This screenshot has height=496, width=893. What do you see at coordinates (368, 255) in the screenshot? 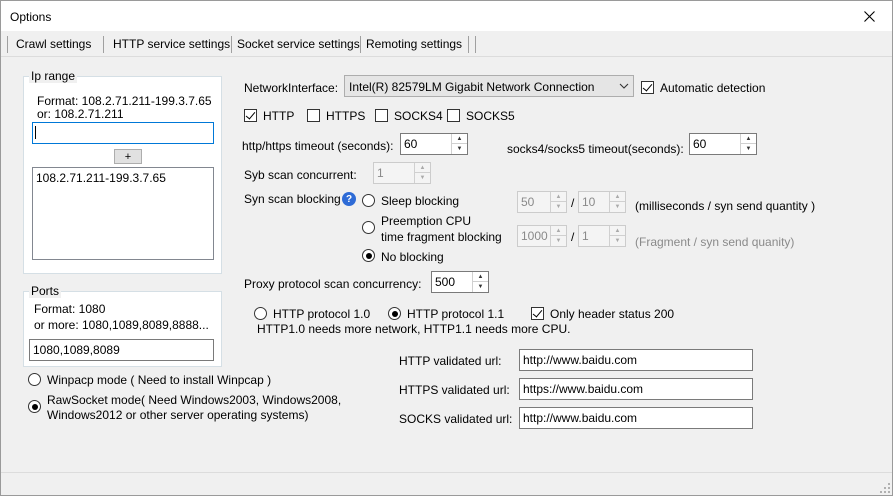
I see `no-blocking-radio` at bounding box center [368, 255].